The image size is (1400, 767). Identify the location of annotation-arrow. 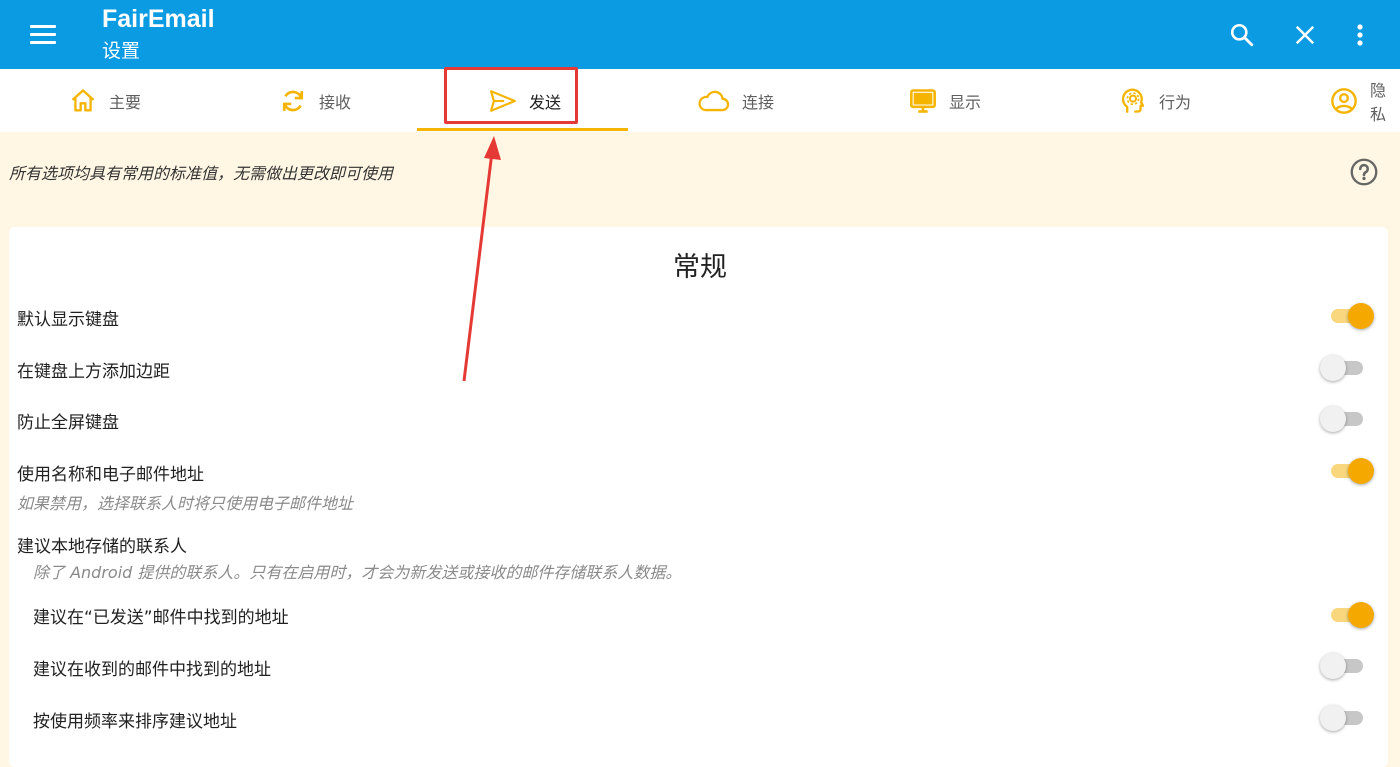
(481, 259).